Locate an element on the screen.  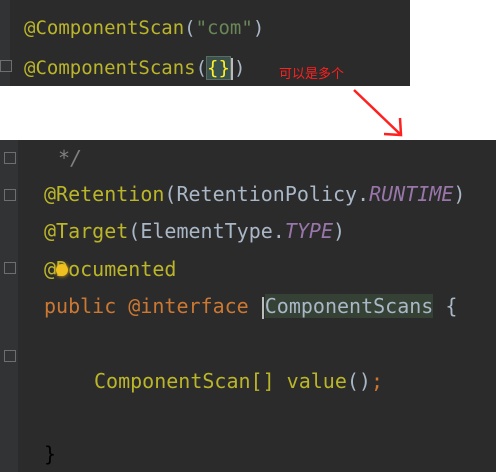
open-brace: { is located at coordinates (451, 306).